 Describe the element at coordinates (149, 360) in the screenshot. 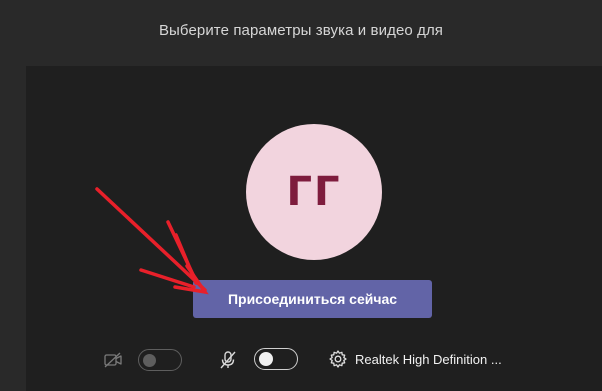

I see `camera-toggle-knob` at that location.